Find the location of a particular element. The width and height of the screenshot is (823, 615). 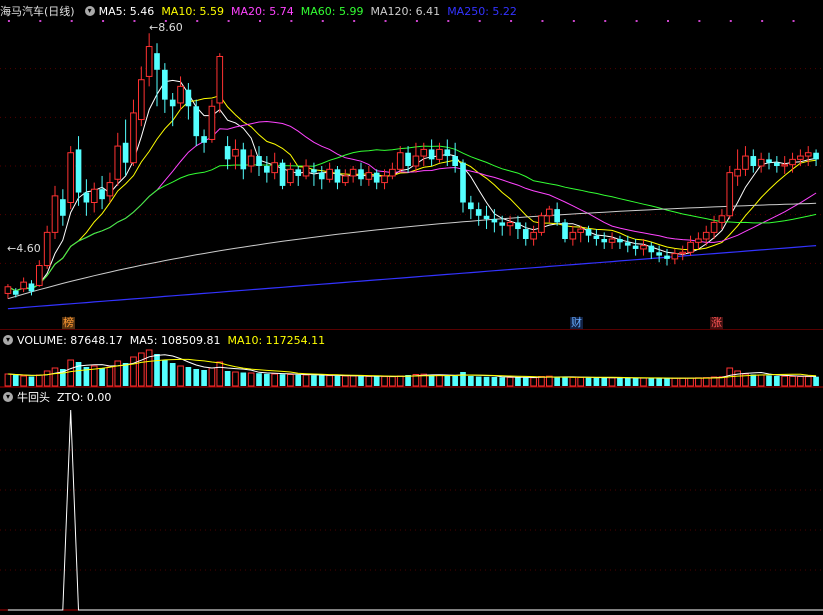

indicator-value: ZTO: 0.00 is located at coordinates (84, 397).